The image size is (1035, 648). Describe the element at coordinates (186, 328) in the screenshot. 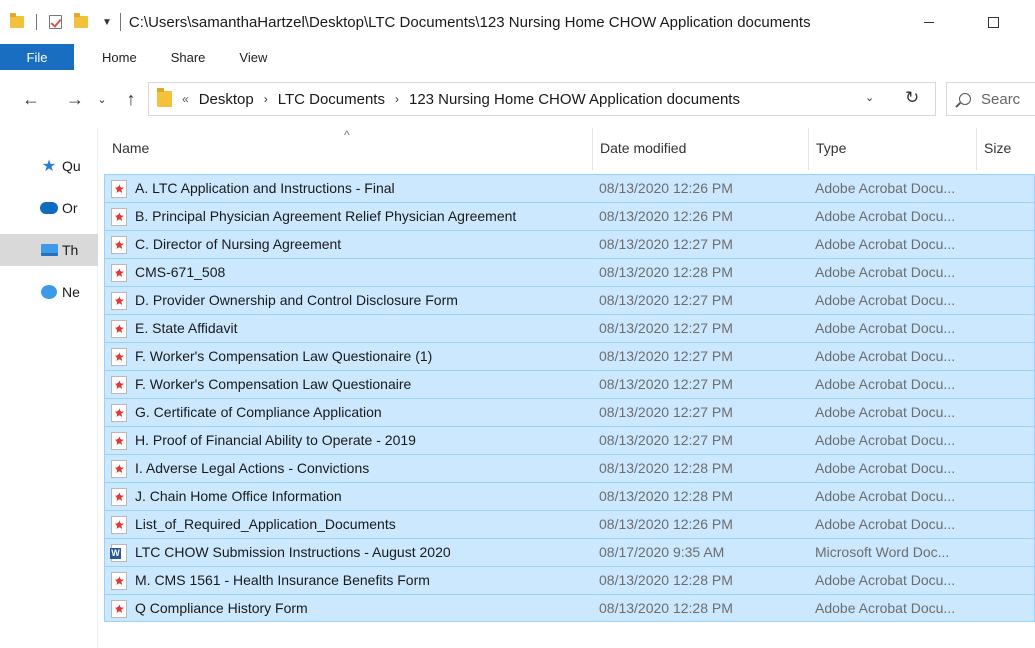

I see `file-name: E. State Affidavit` at that location.